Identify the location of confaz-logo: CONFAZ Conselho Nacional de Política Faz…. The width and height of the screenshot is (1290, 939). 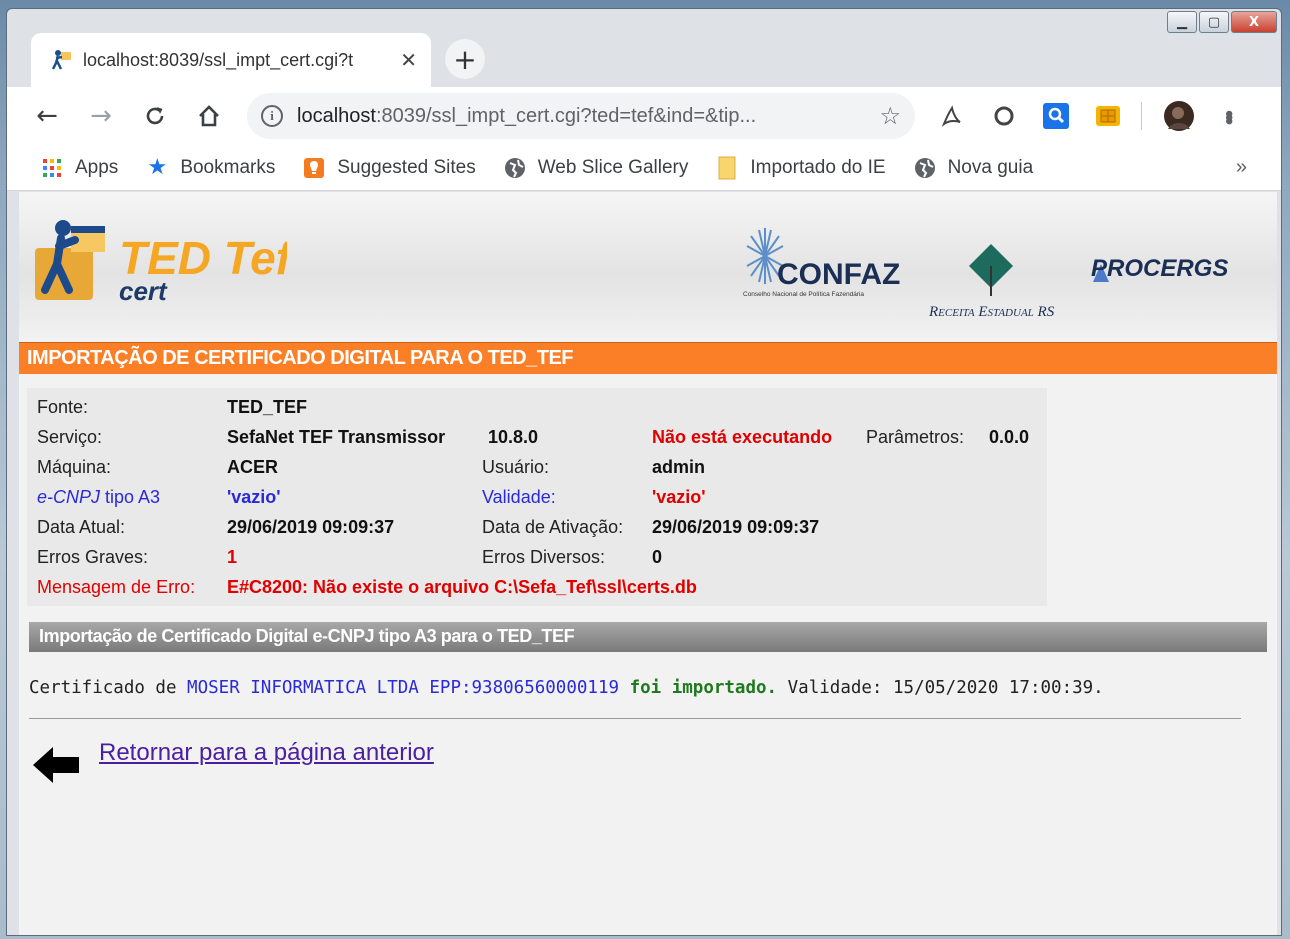
(821, 263).